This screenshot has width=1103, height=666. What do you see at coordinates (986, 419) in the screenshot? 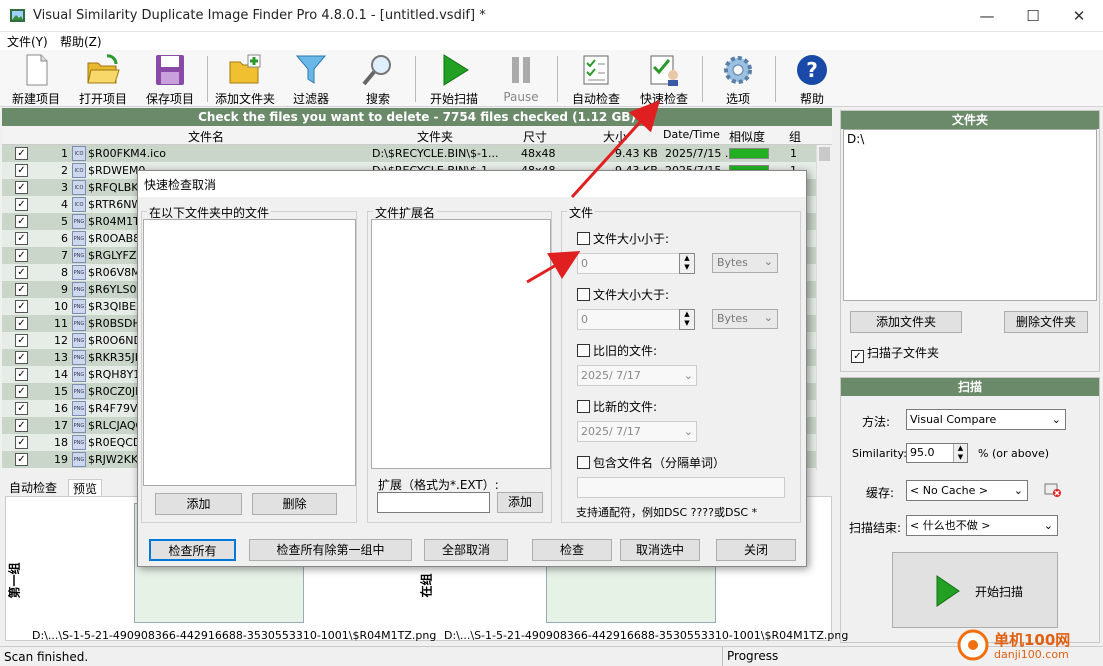
I see `method-select: Visual Compare ⌄` at bounding box center [986, 419].